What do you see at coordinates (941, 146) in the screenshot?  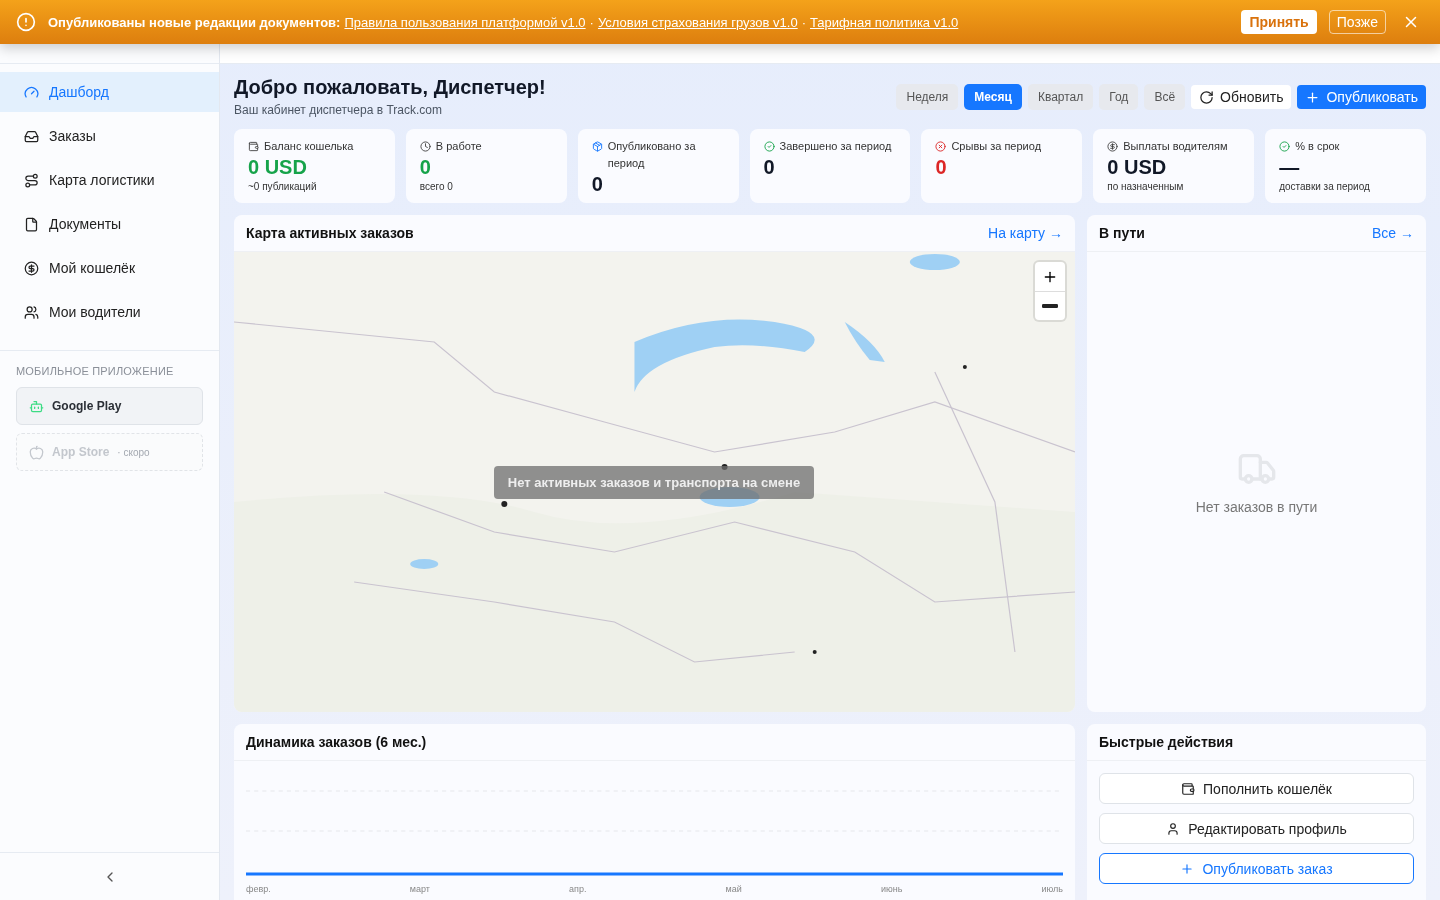 I see `cross-icon` at bounding box center [941, 146].